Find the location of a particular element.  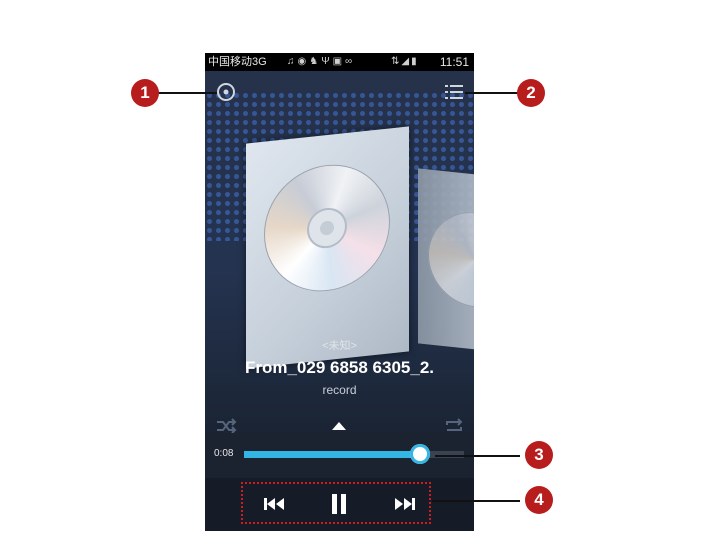

cd-hole is located at coordinates (327, 228).